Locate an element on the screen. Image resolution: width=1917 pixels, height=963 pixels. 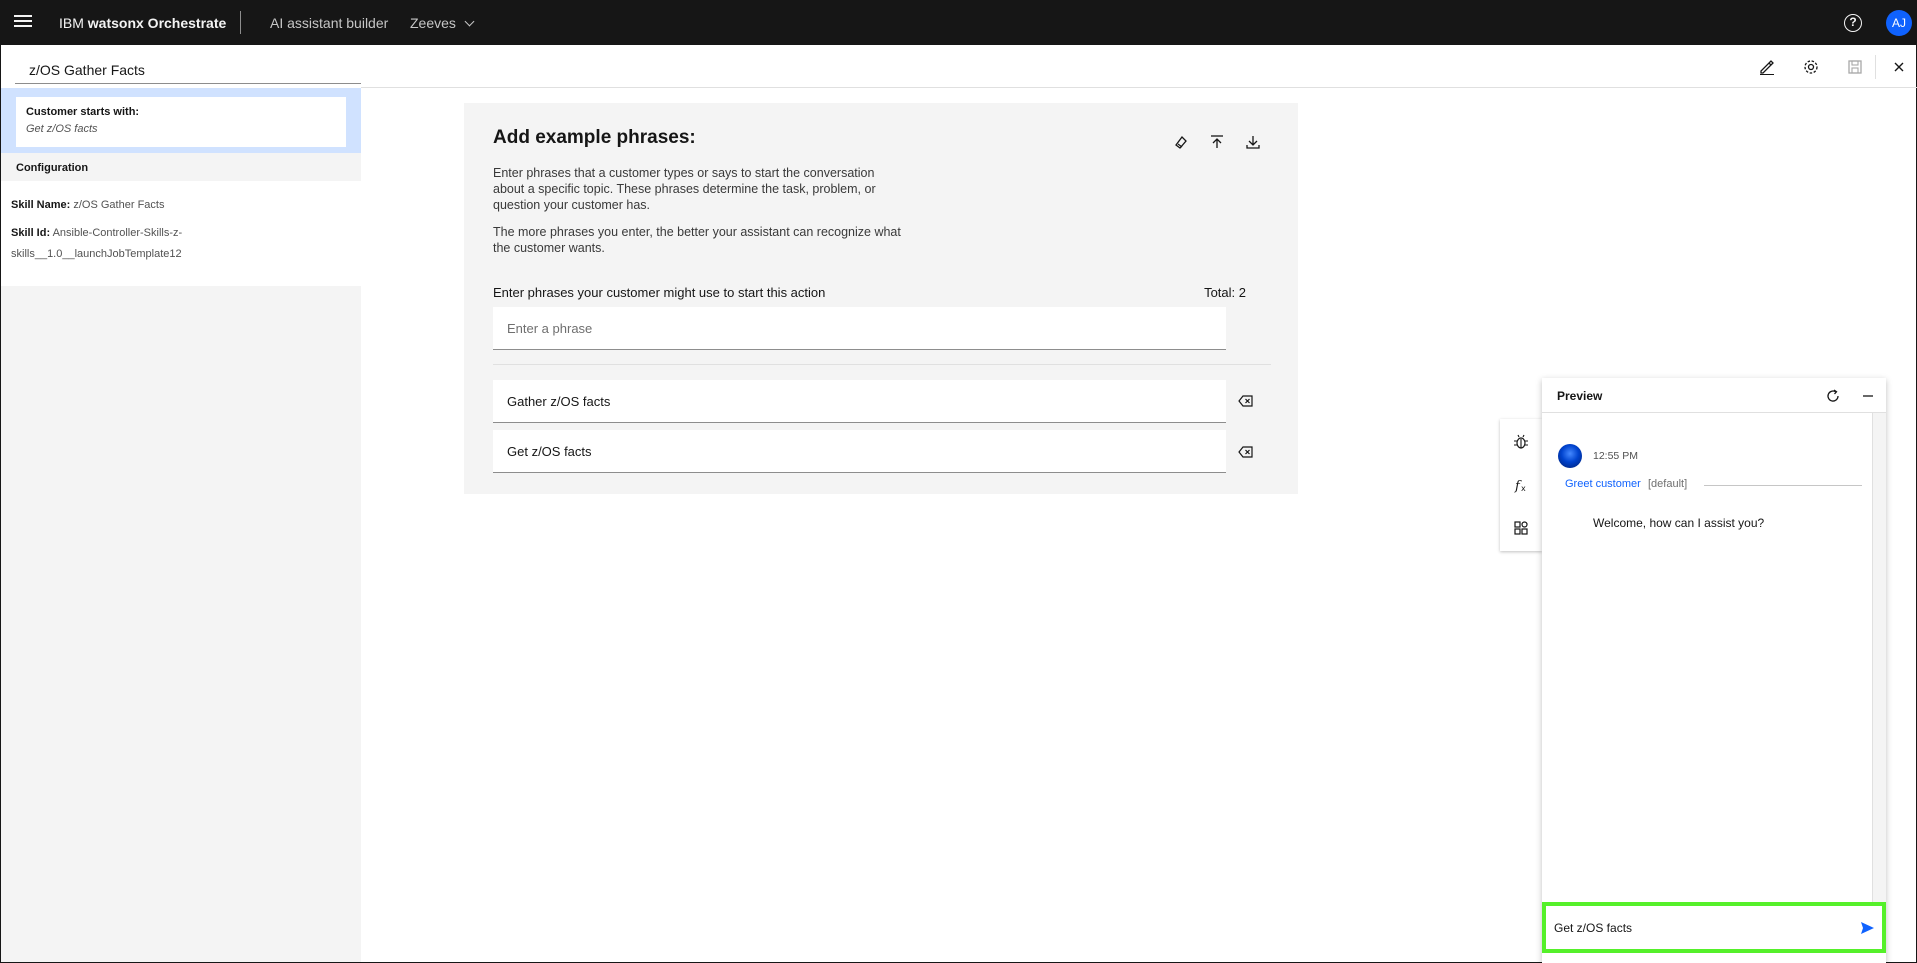
header-divider-line is located at coordinates (1139, 87).